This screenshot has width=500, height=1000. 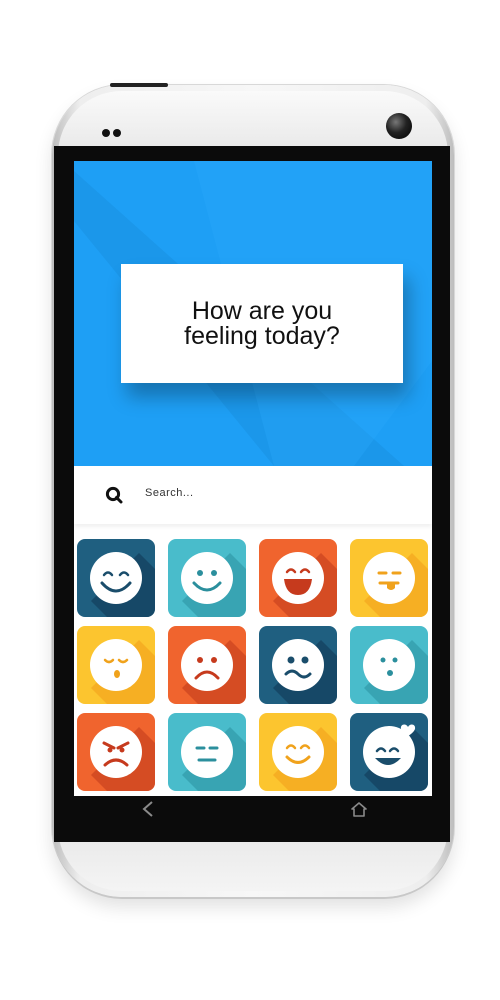 I want to click on back-arrow-icon, so click(x=148, y=809).